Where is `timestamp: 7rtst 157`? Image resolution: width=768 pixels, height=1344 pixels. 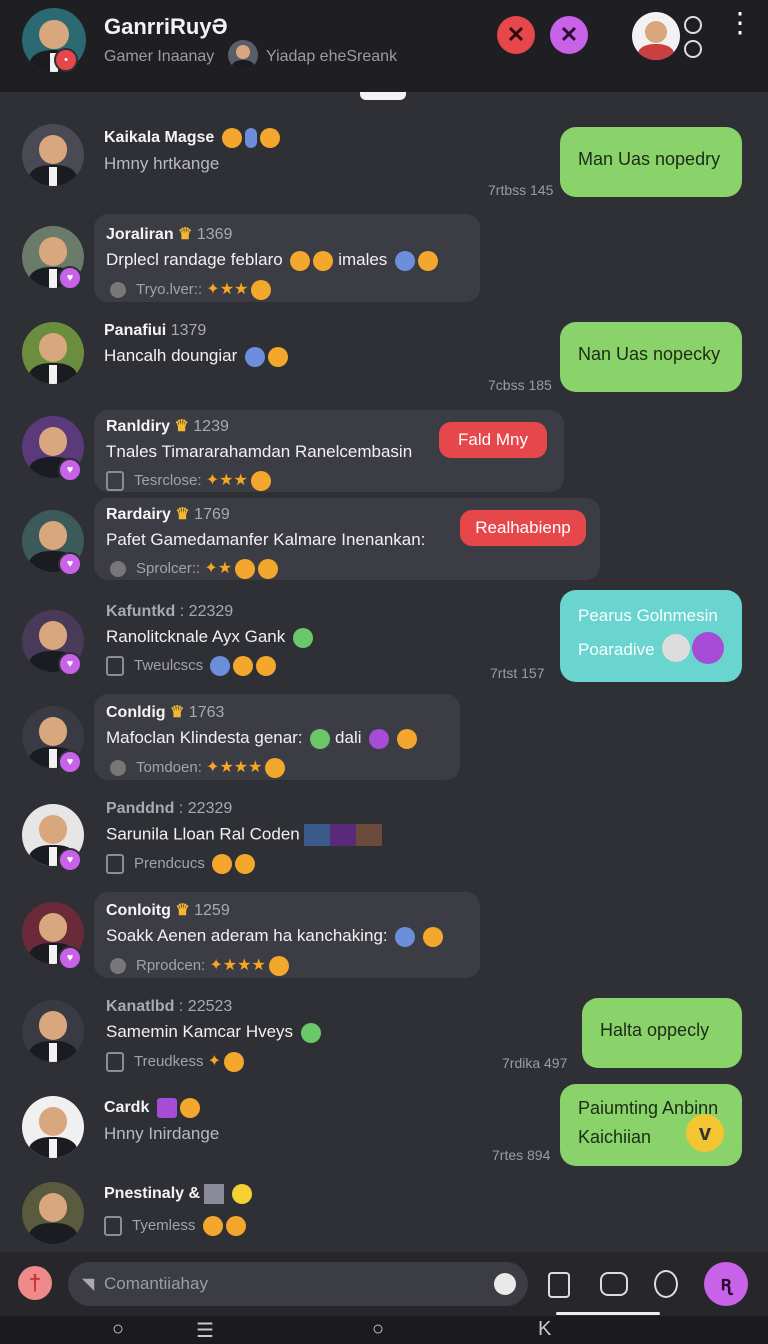
timestamp: 7rtst 157 is located at coordinates (517, 673).